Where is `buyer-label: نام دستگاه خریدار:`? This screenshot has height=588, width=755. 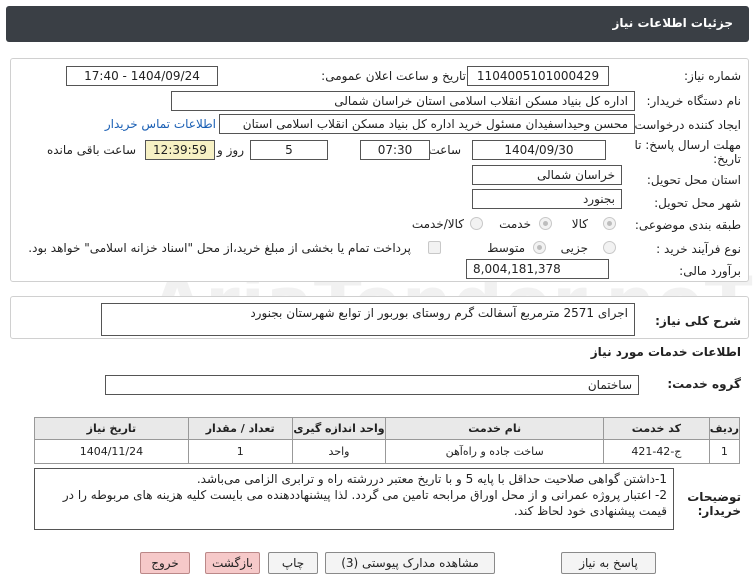
buyer-label: نام دستگاه خریدار: is located at coordinates (694, 101).